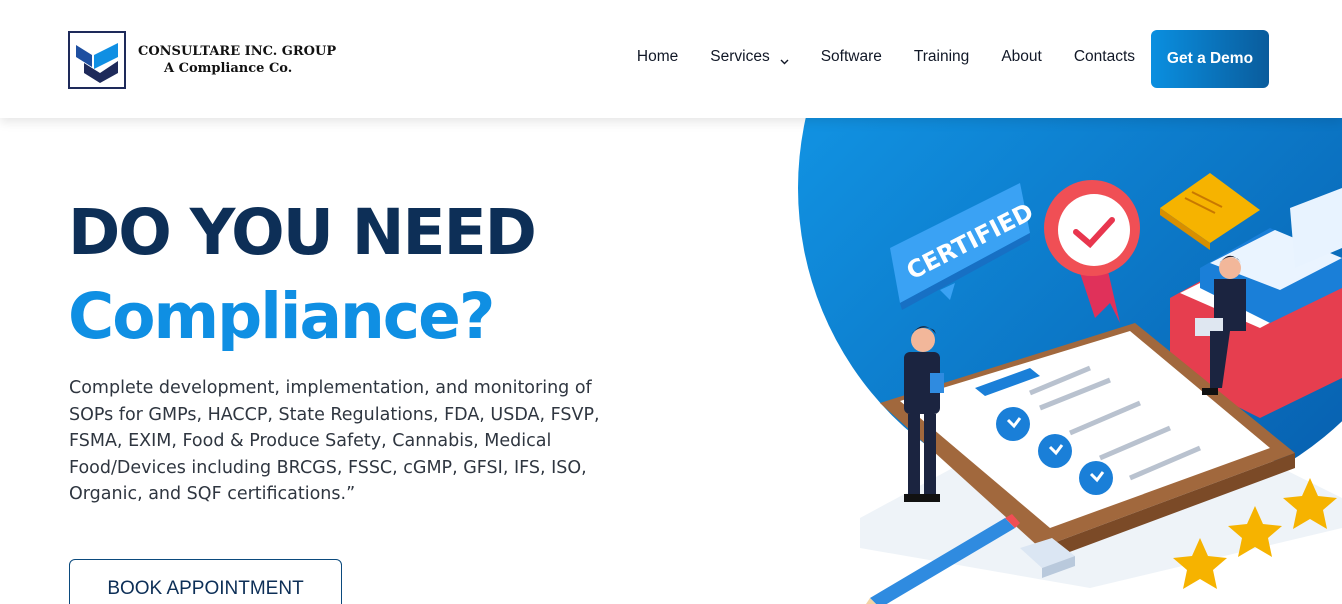 The height and width of the screenshot is (604, 1342). I want to click on nav-contacts: Contacts, so click(1104, 57).